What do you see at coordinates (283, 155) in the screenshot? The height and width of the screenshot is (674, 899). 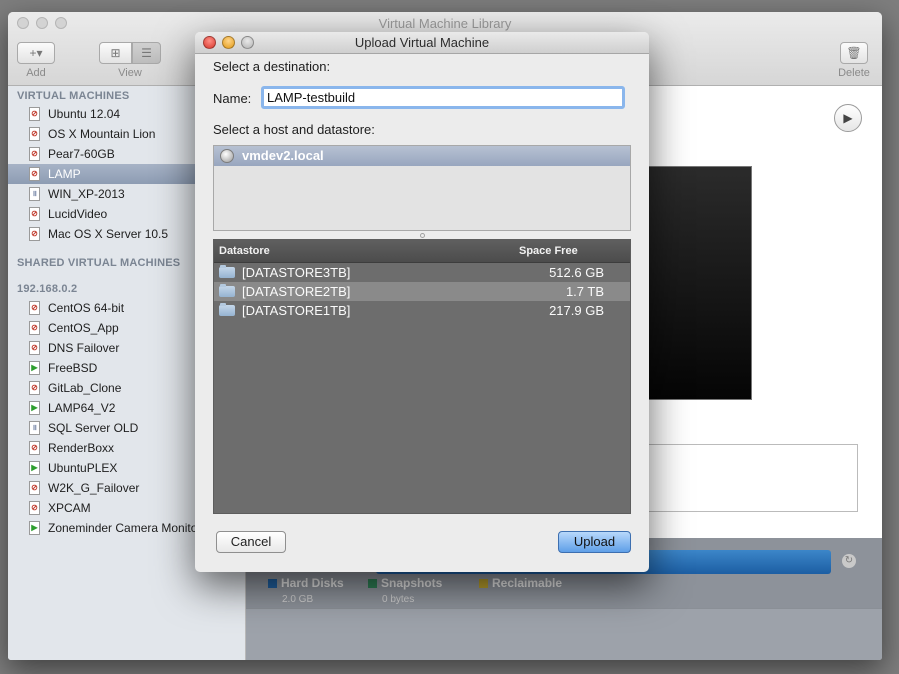 I see `host-name: vmdev2.local` at bounding box center [283, 155].